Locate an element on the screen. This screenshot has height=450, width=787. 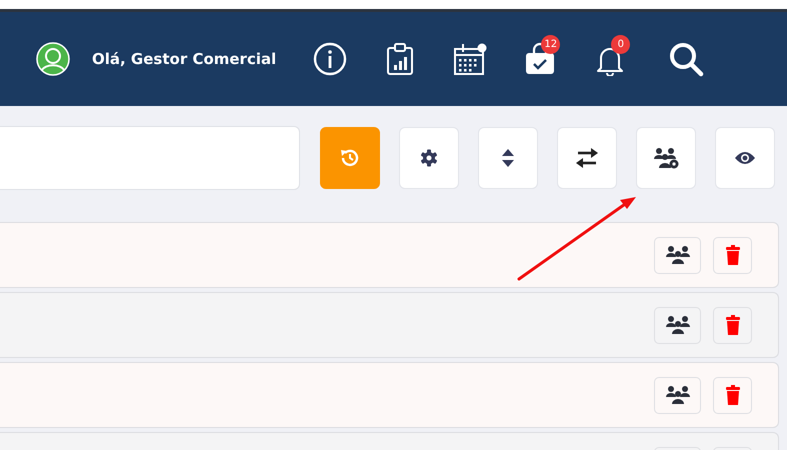
eye-icon is located at coordinates (745, 158).